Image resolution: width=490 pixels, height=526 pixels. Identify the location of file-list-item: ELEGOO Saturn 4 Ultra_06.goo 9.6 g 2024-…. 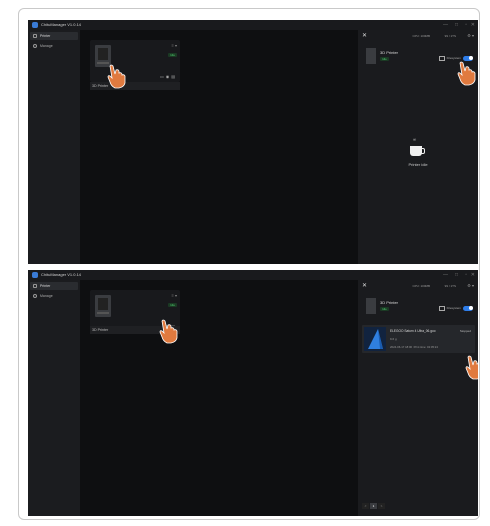
(418, 339).